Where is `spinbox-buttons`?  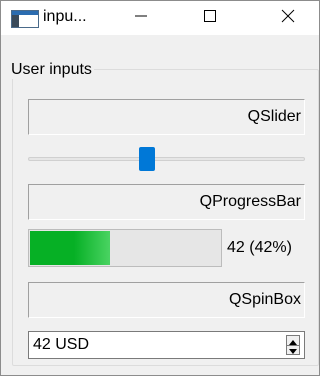 spinbox-buttons is located at coordinates (293, 345).